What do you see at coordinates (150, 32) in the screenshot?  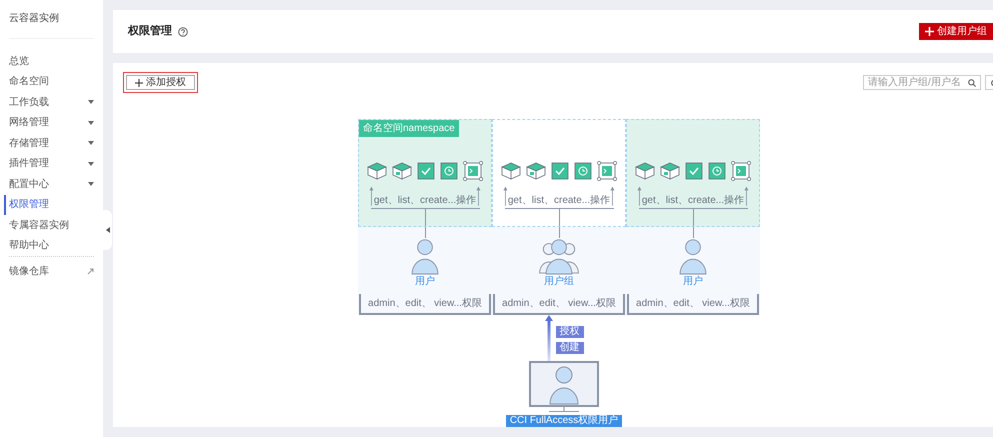 I see `page-title: 权限管理` at bounding box center [150, 32].